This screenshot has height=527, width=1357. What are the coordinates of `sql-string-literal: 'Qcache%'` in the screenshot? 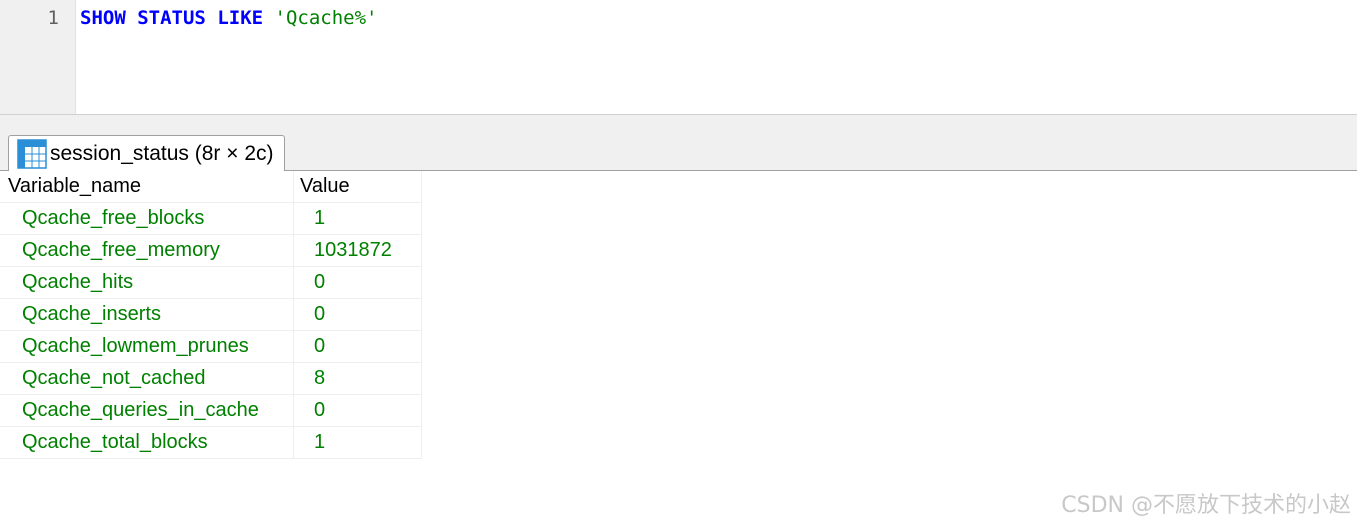 It's located at (326, 18).